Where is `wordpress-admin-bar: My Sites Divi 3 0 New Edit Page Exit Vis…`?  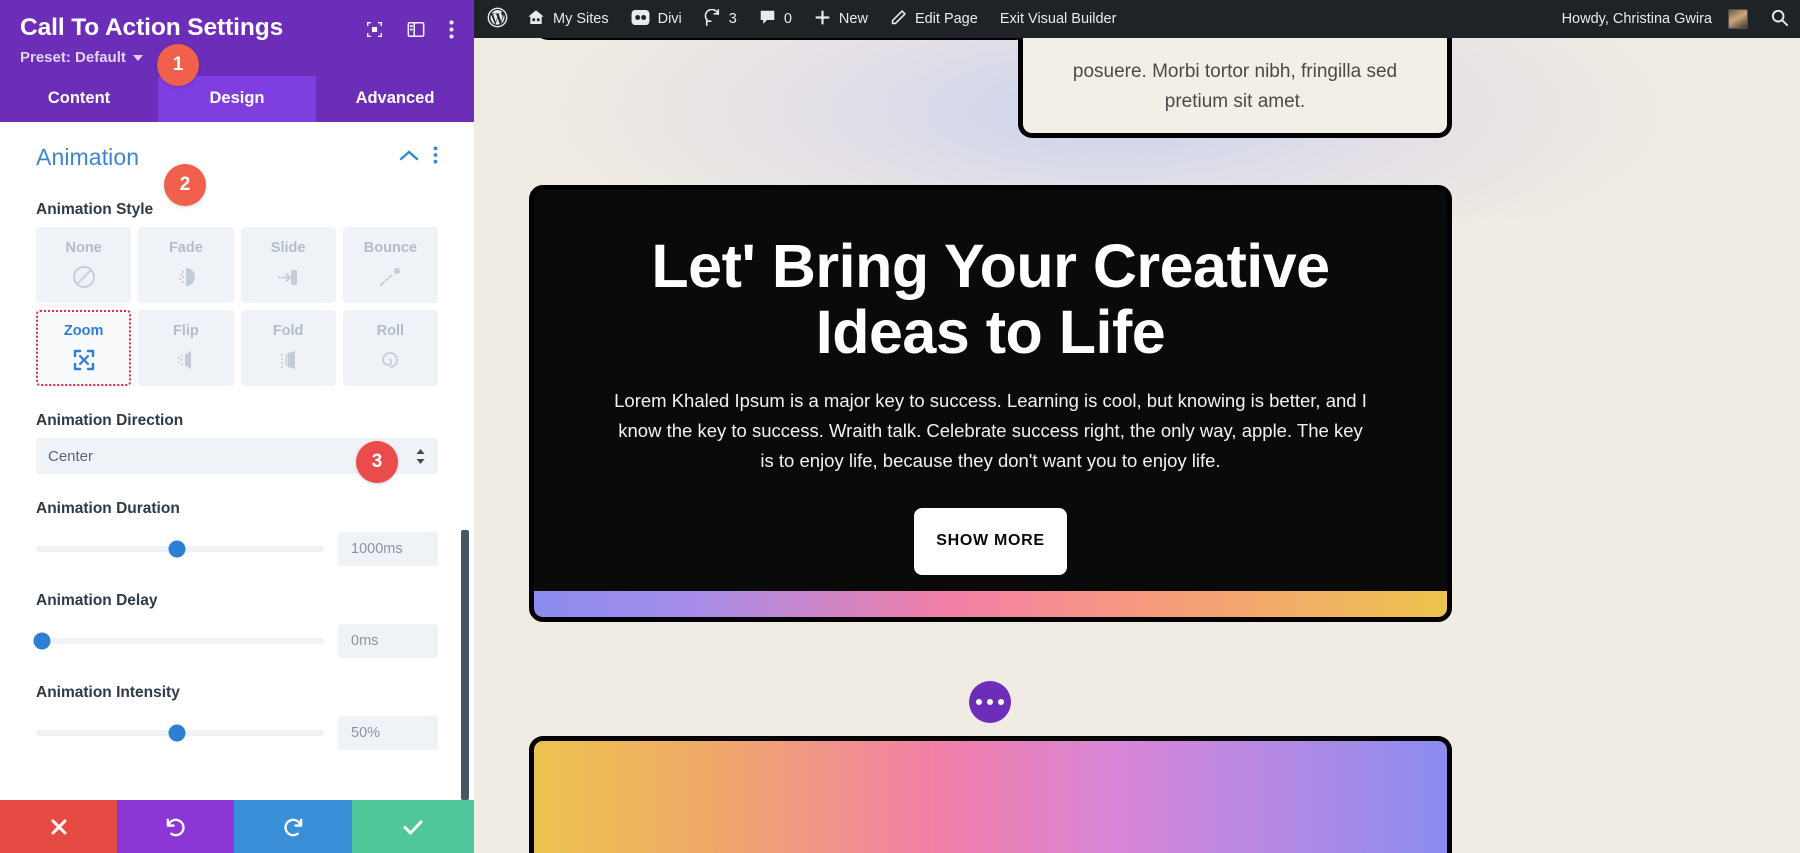 wordpress-admin-bar: My Sites Divi 3 0 New Edit Page Exit Vis… is located at coordinates (1137, 19).